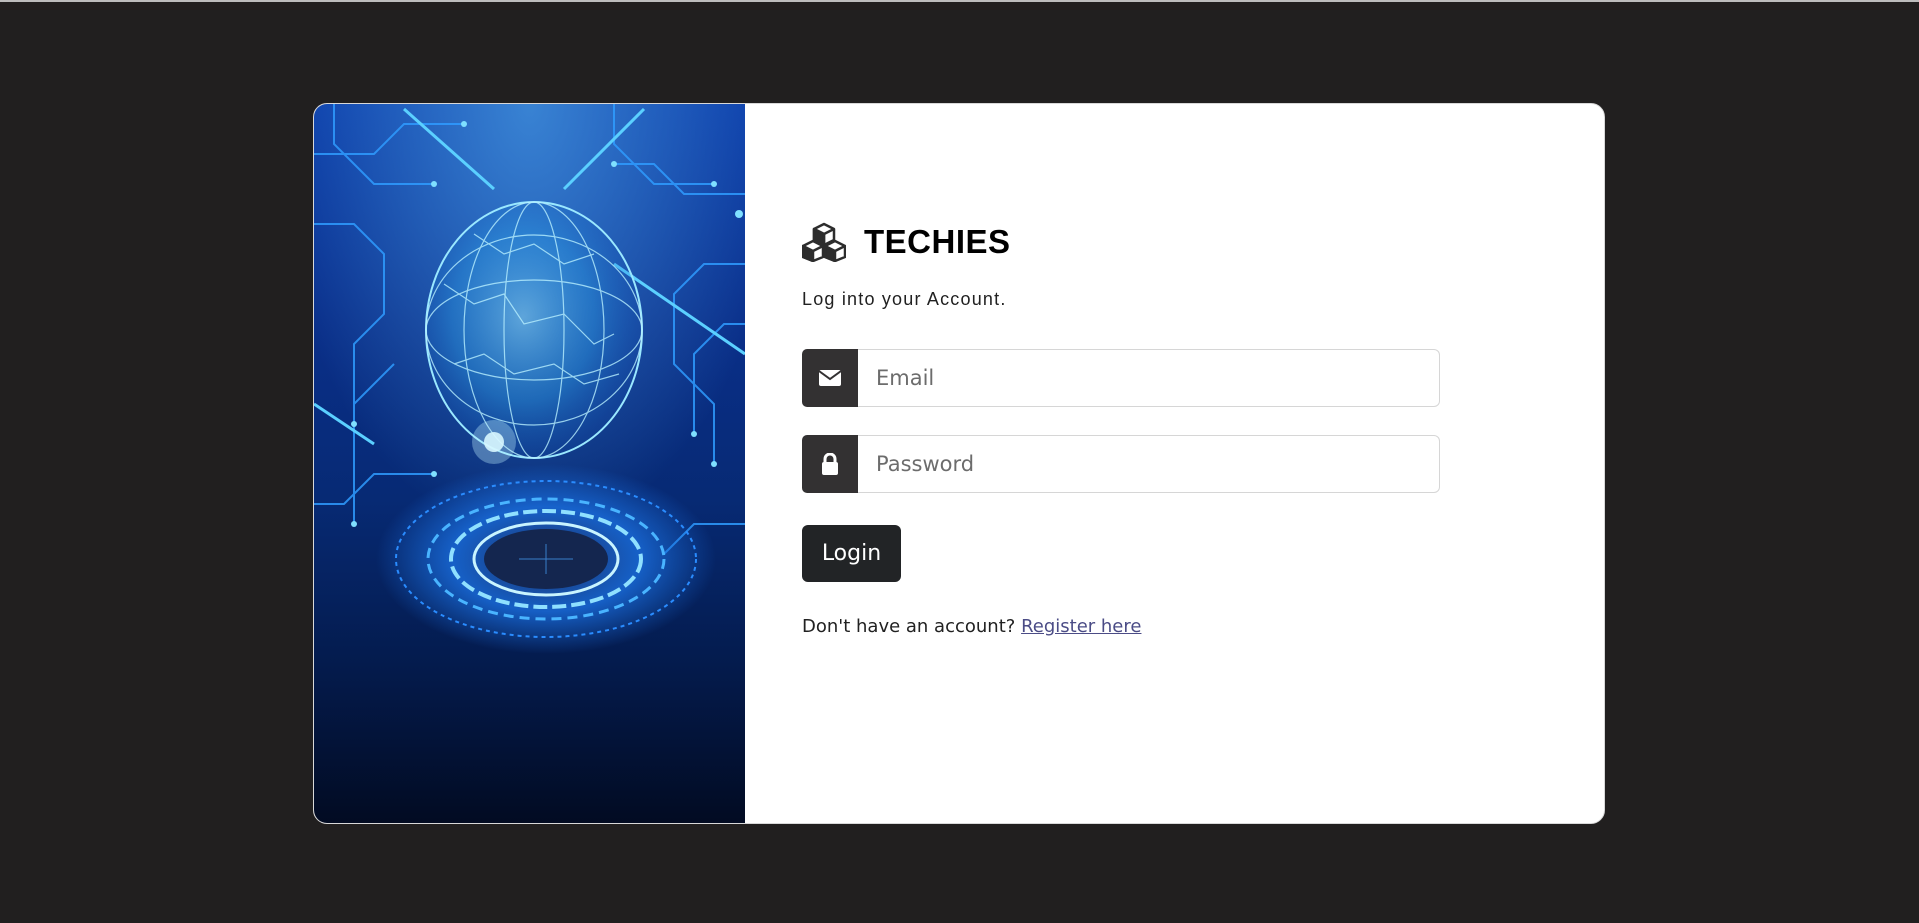  What do you see at coordinates (851, 553) in the screenshot?
I see `login-button: Login` at bounding box center [851, 553].